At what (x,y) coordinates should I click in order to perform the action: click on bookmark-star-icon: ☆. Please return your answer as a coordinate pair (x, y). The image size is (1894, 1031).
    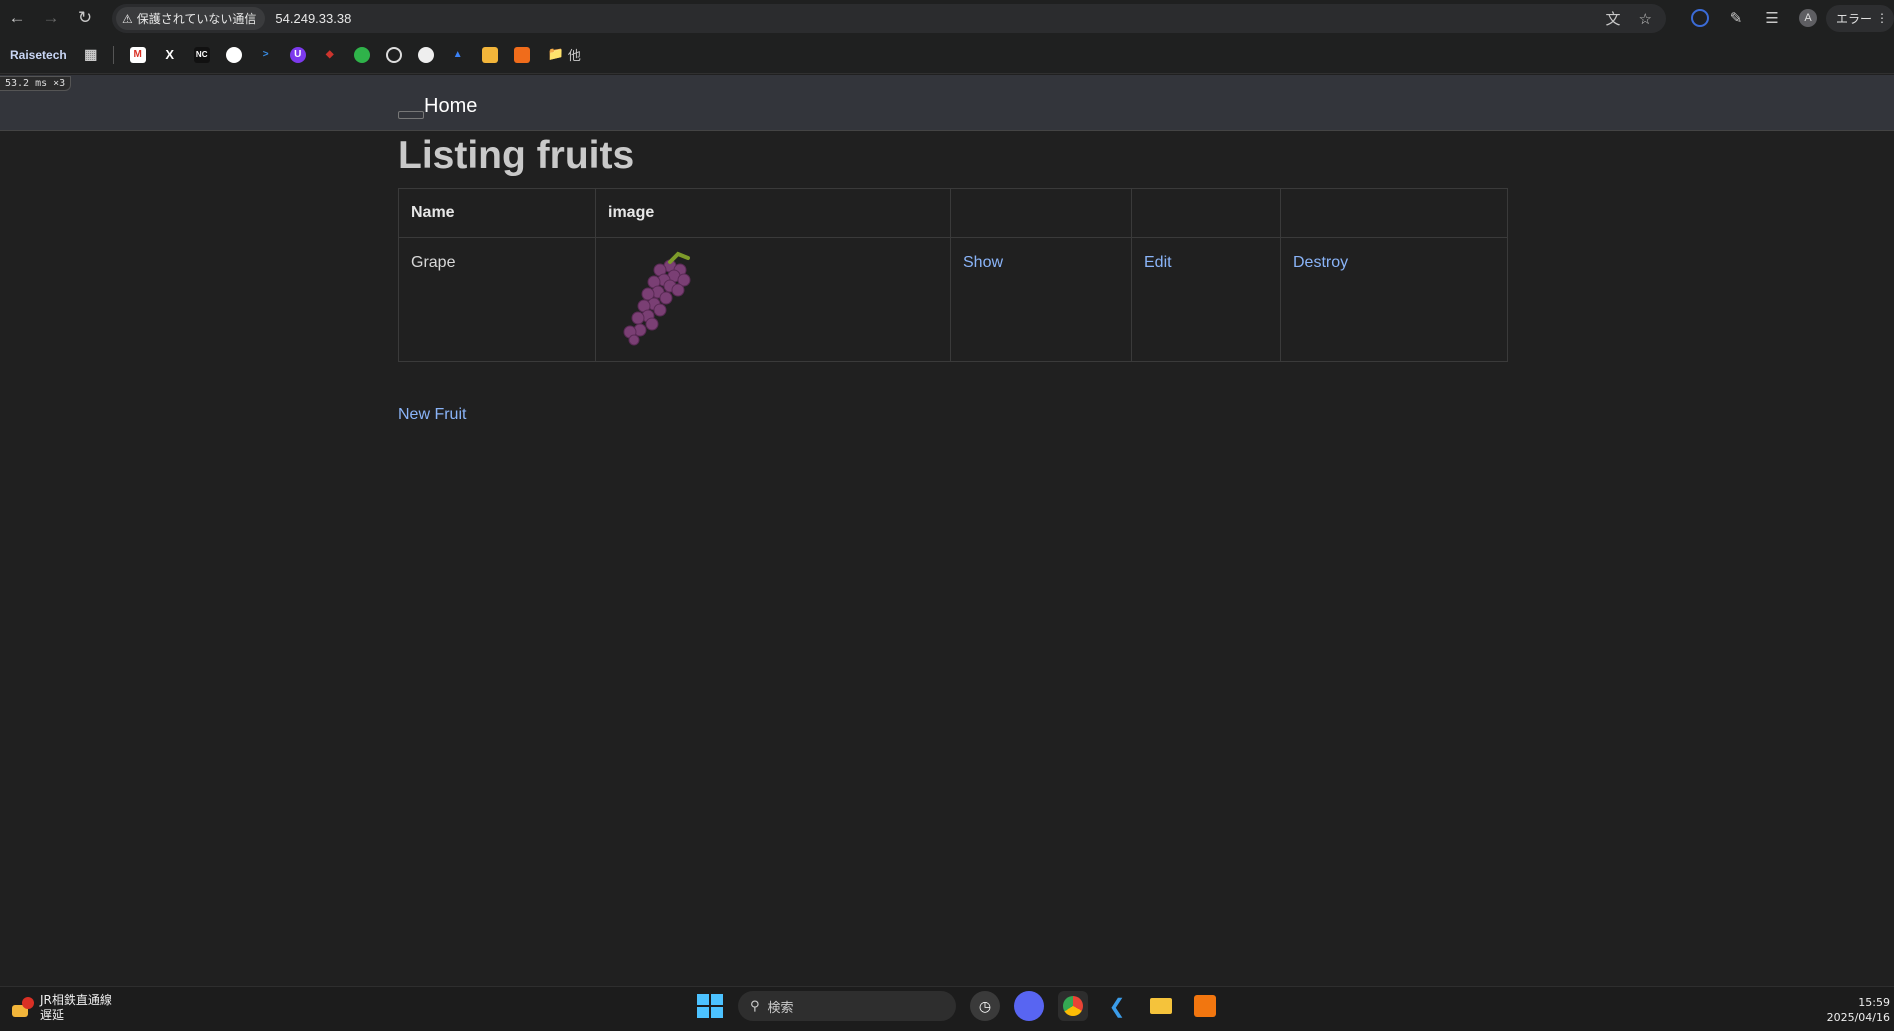
    Looking at the image, I should click on (1645, 19).